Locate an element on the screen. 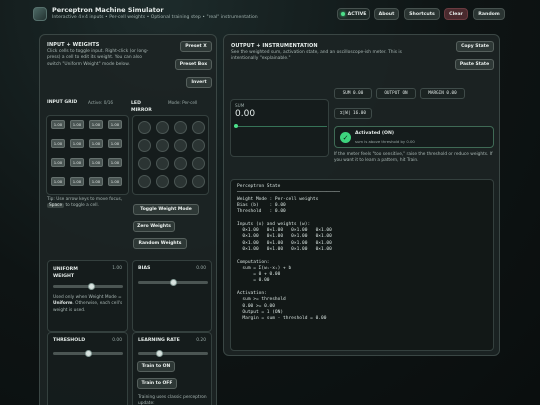 The image size is (540, 405). bias-card: BIAS 0.00 is located at coordinates (172, 296).